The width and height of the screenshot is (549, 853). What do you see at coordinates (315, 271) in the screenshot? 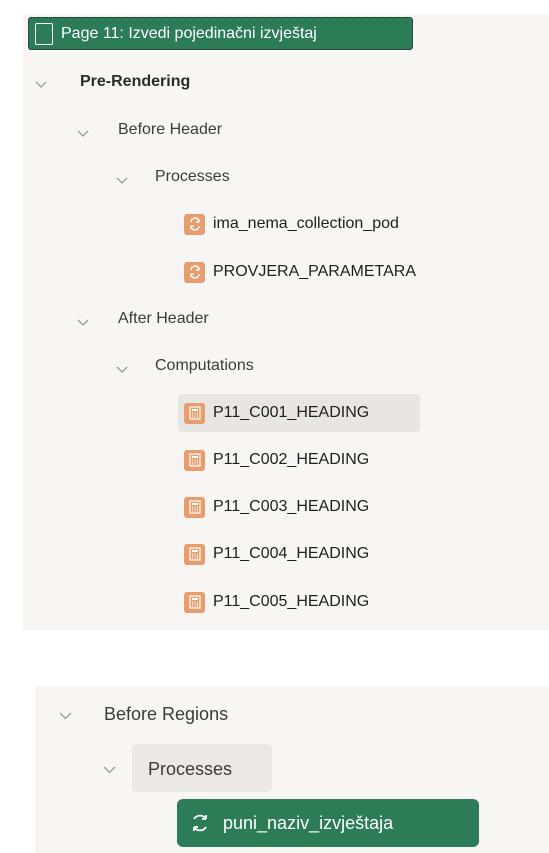
I see `process-item-label: PROVJERA_PARAMETARA` at bounding box center [315, 271].